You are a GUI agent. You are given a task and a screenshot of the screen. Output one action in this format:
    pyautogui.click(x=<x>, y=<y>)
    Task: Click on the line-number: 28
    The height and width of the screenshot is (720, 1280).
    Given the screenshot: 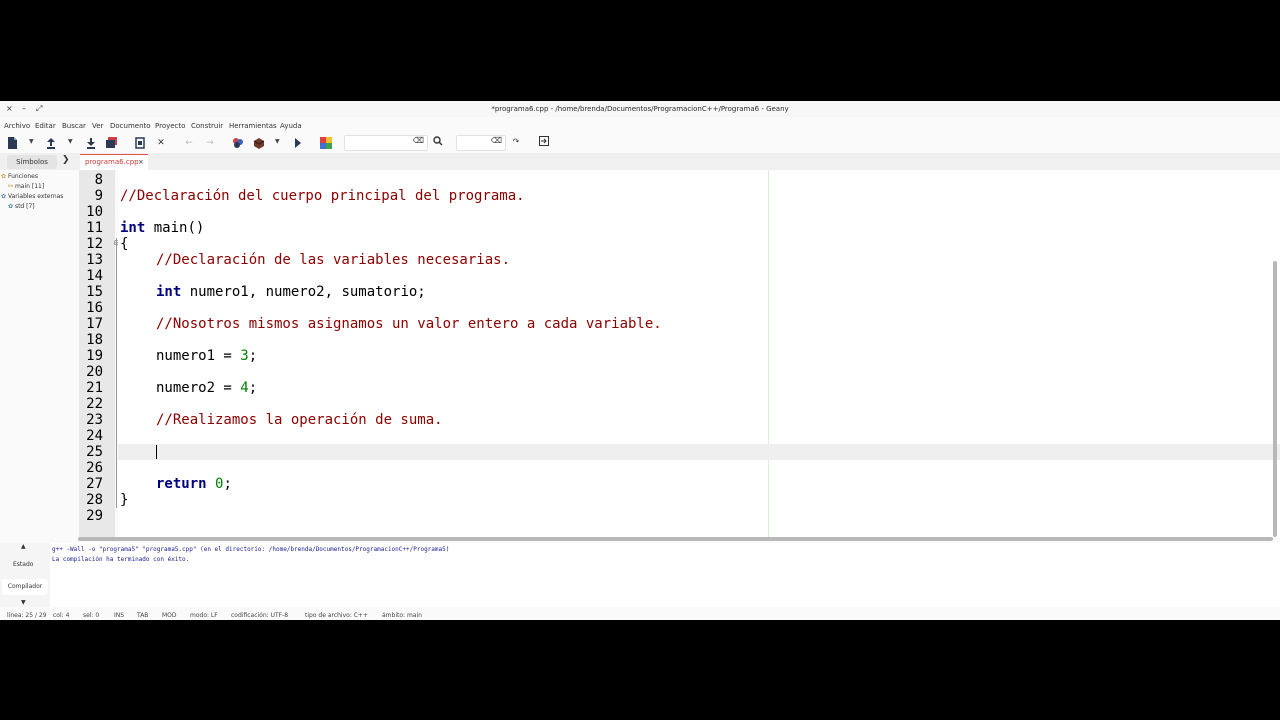 What is the action you would take?
    pyautogui.click(x=94, y=500)
    